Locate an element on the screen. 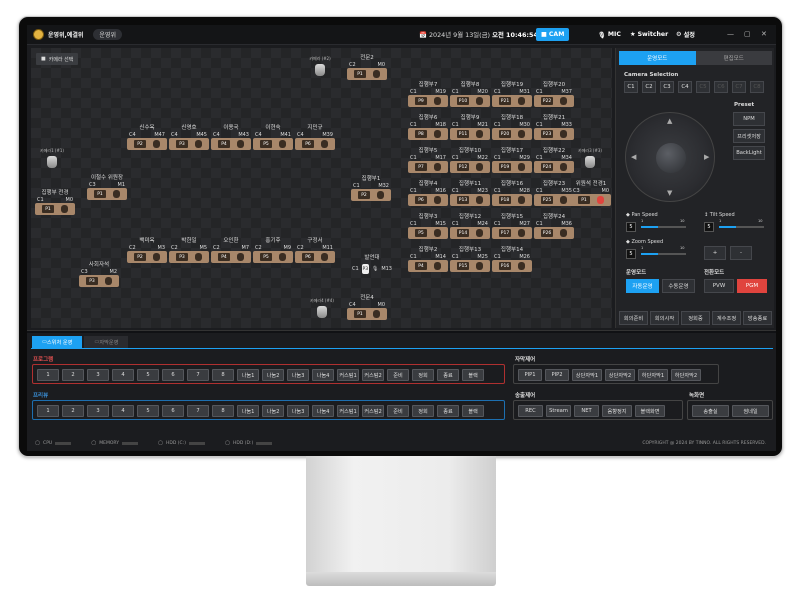 The image size is (800, 605). recess-button: 정회중 is located at coordinates (695, 318).